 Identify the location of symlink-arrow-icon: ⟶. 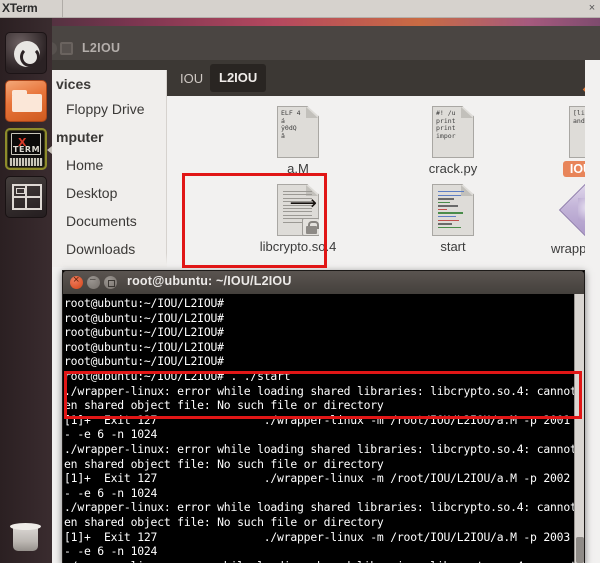
(303, 203).